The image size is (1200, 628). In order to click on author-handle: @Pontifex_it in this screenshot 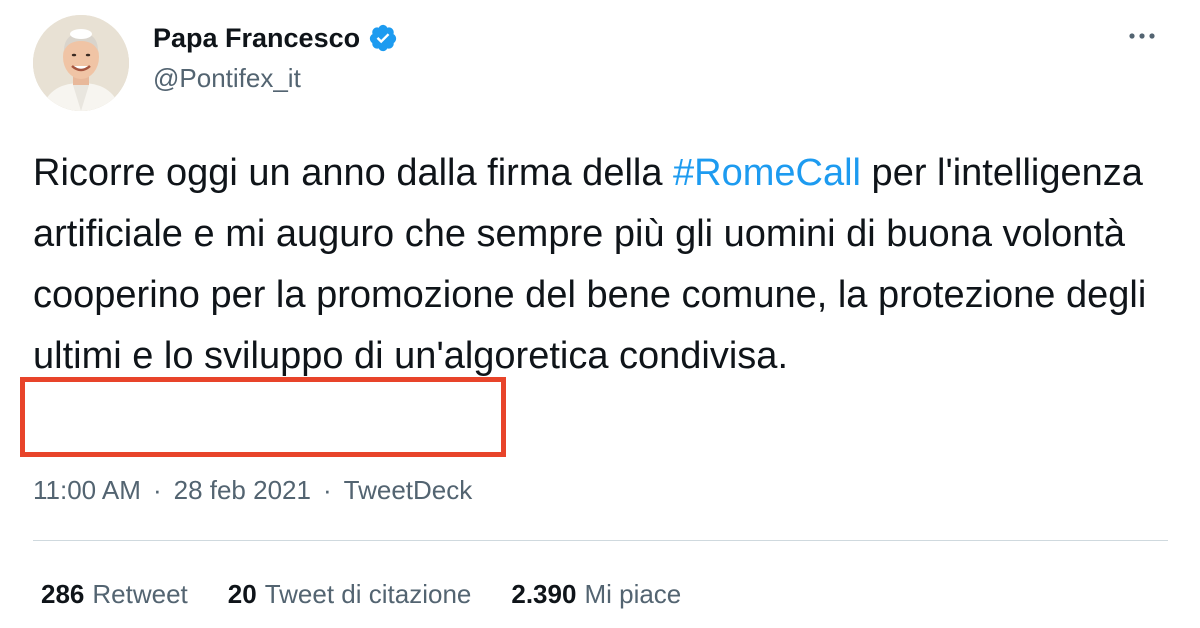, I will do `click(227, 78)`.